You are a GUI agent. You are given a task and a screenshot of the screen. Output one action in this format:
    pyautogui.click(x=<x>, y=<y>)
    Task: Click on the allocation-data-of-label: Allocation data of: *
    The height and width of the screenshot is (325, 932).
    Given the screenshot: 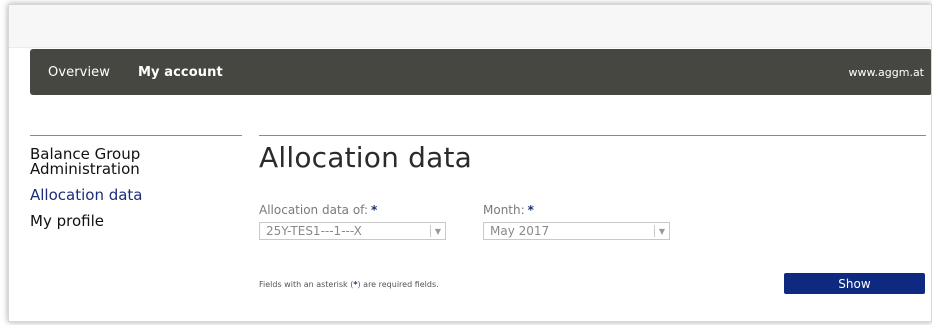 What is the action you would take?
    pyautogui.click(x=318, y=210)
    